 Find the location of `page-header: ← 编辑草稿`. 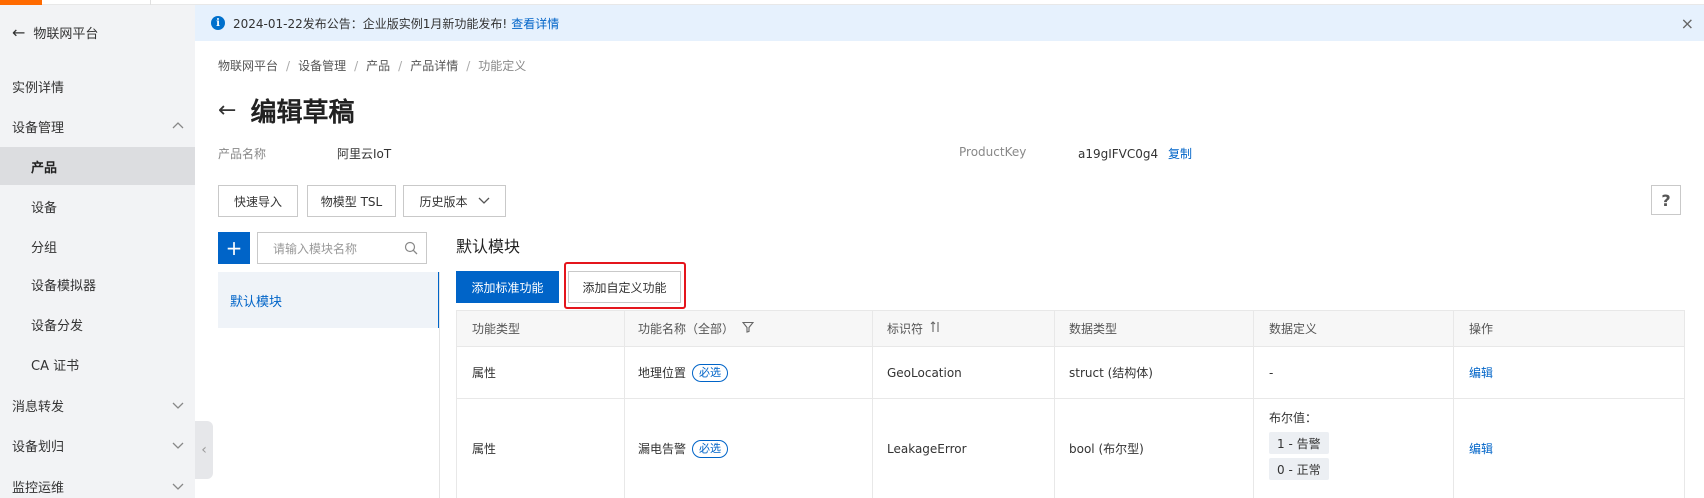

page-header: ← 编辑草稿 is located at coordinates (286, 110).